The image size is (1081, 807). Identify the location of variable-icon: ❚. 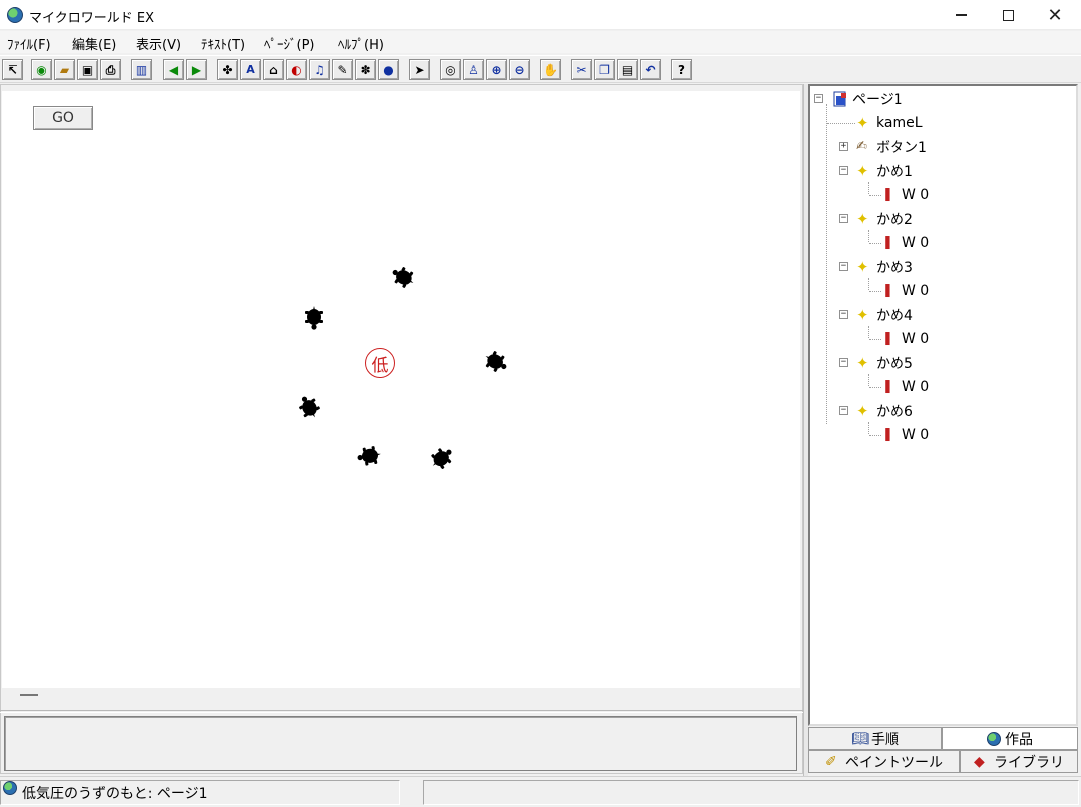
(887, 434).